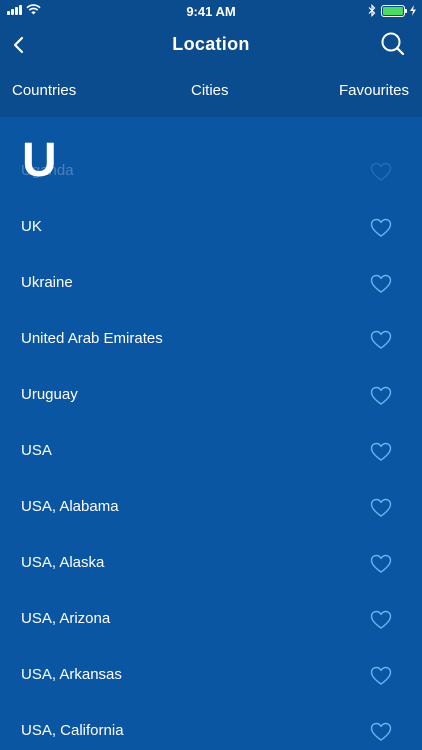 The width and height of the screenshot is (422, 750). I want to click on country-name: USA, Arizona, so click(66, 618).